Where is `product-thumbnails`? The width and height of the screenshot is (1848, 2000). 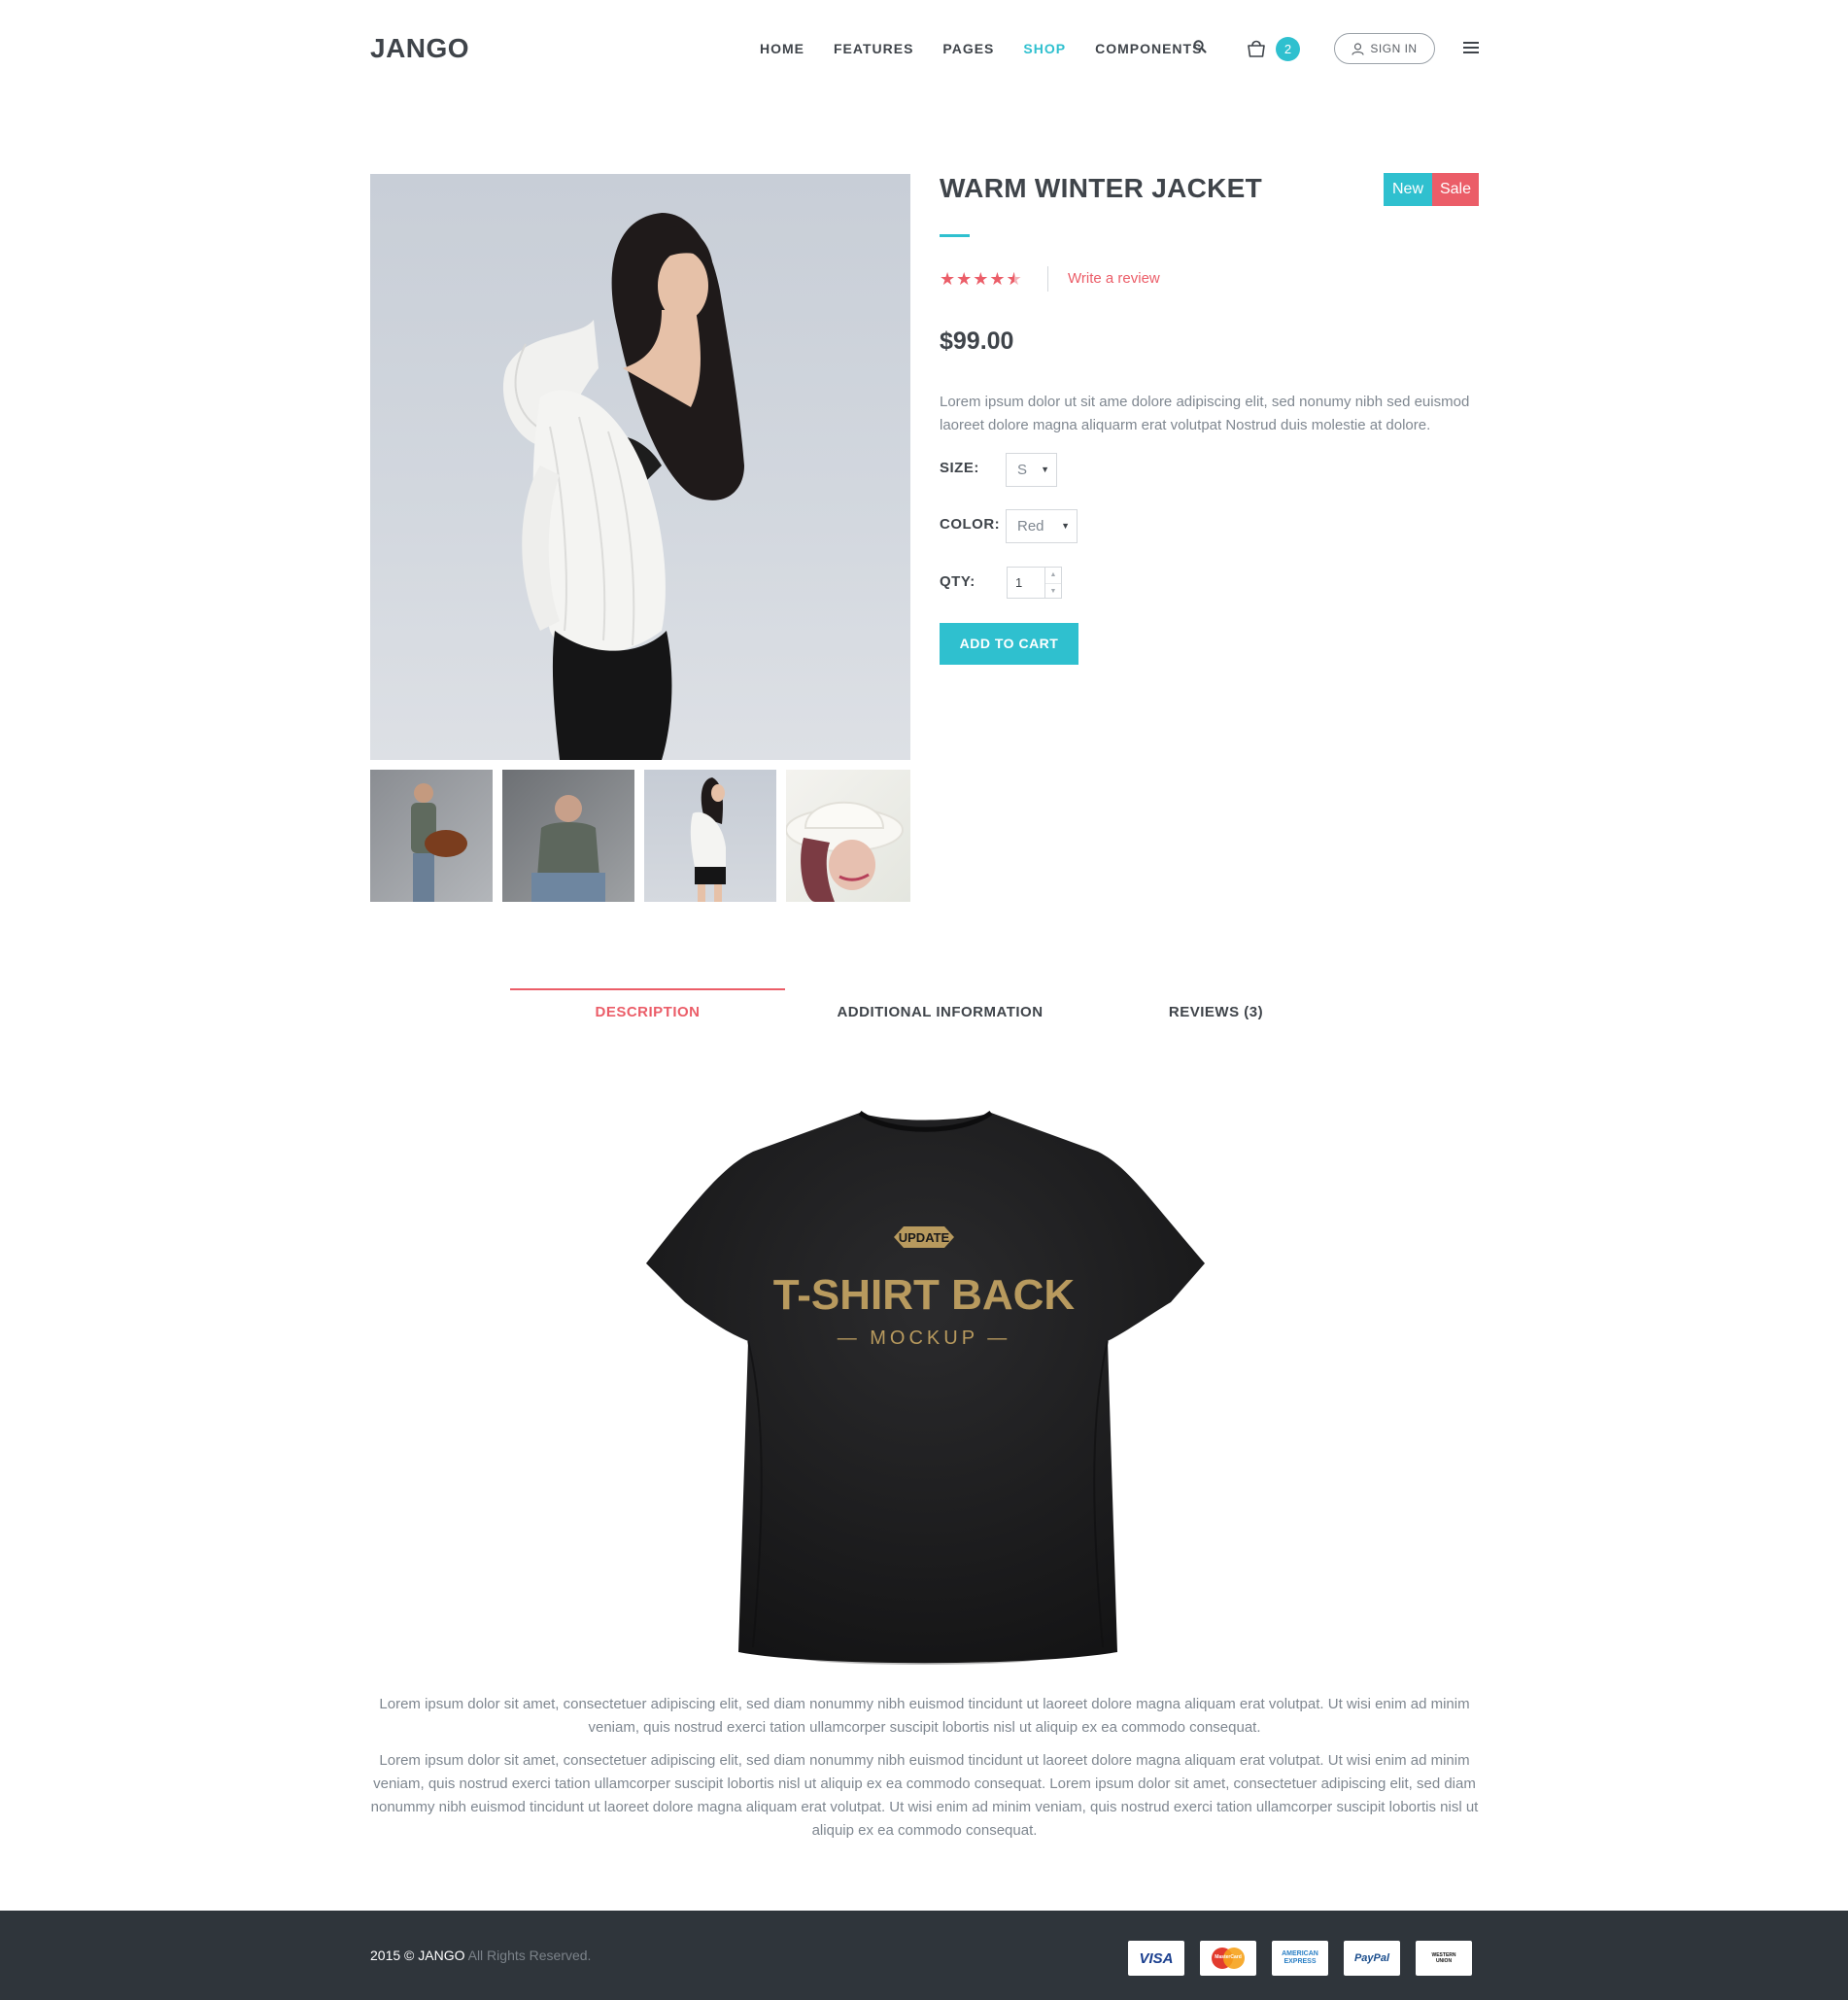
product-thumbnails is located at coordinates (640, 836).